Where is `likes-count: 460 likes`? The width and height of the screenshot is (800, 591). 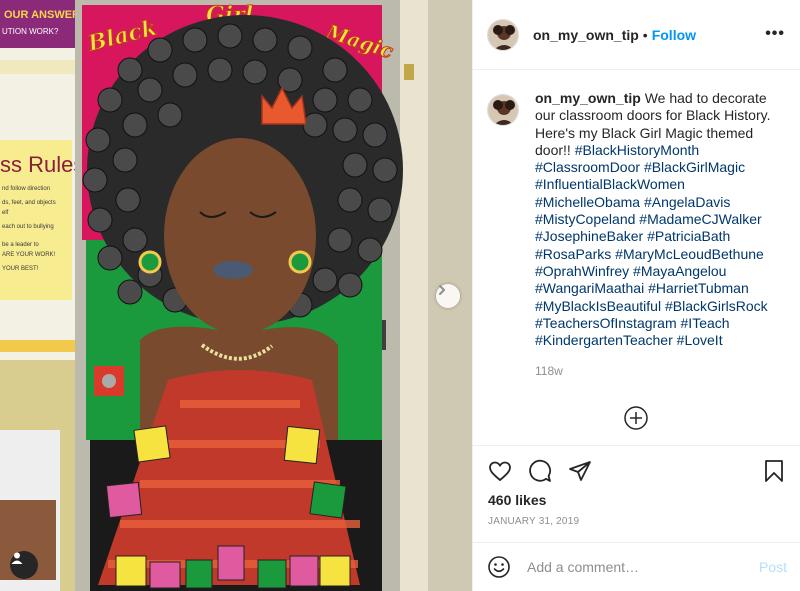
likes-count: 460 likes is located at coordinates (517, 500).